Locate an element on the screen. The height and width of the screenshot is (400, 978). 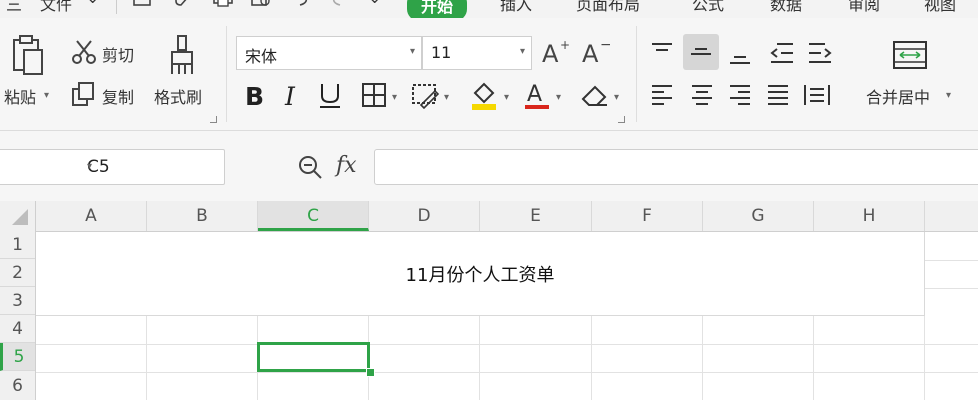
column-header-b: B is located at coordinates (202, 216).